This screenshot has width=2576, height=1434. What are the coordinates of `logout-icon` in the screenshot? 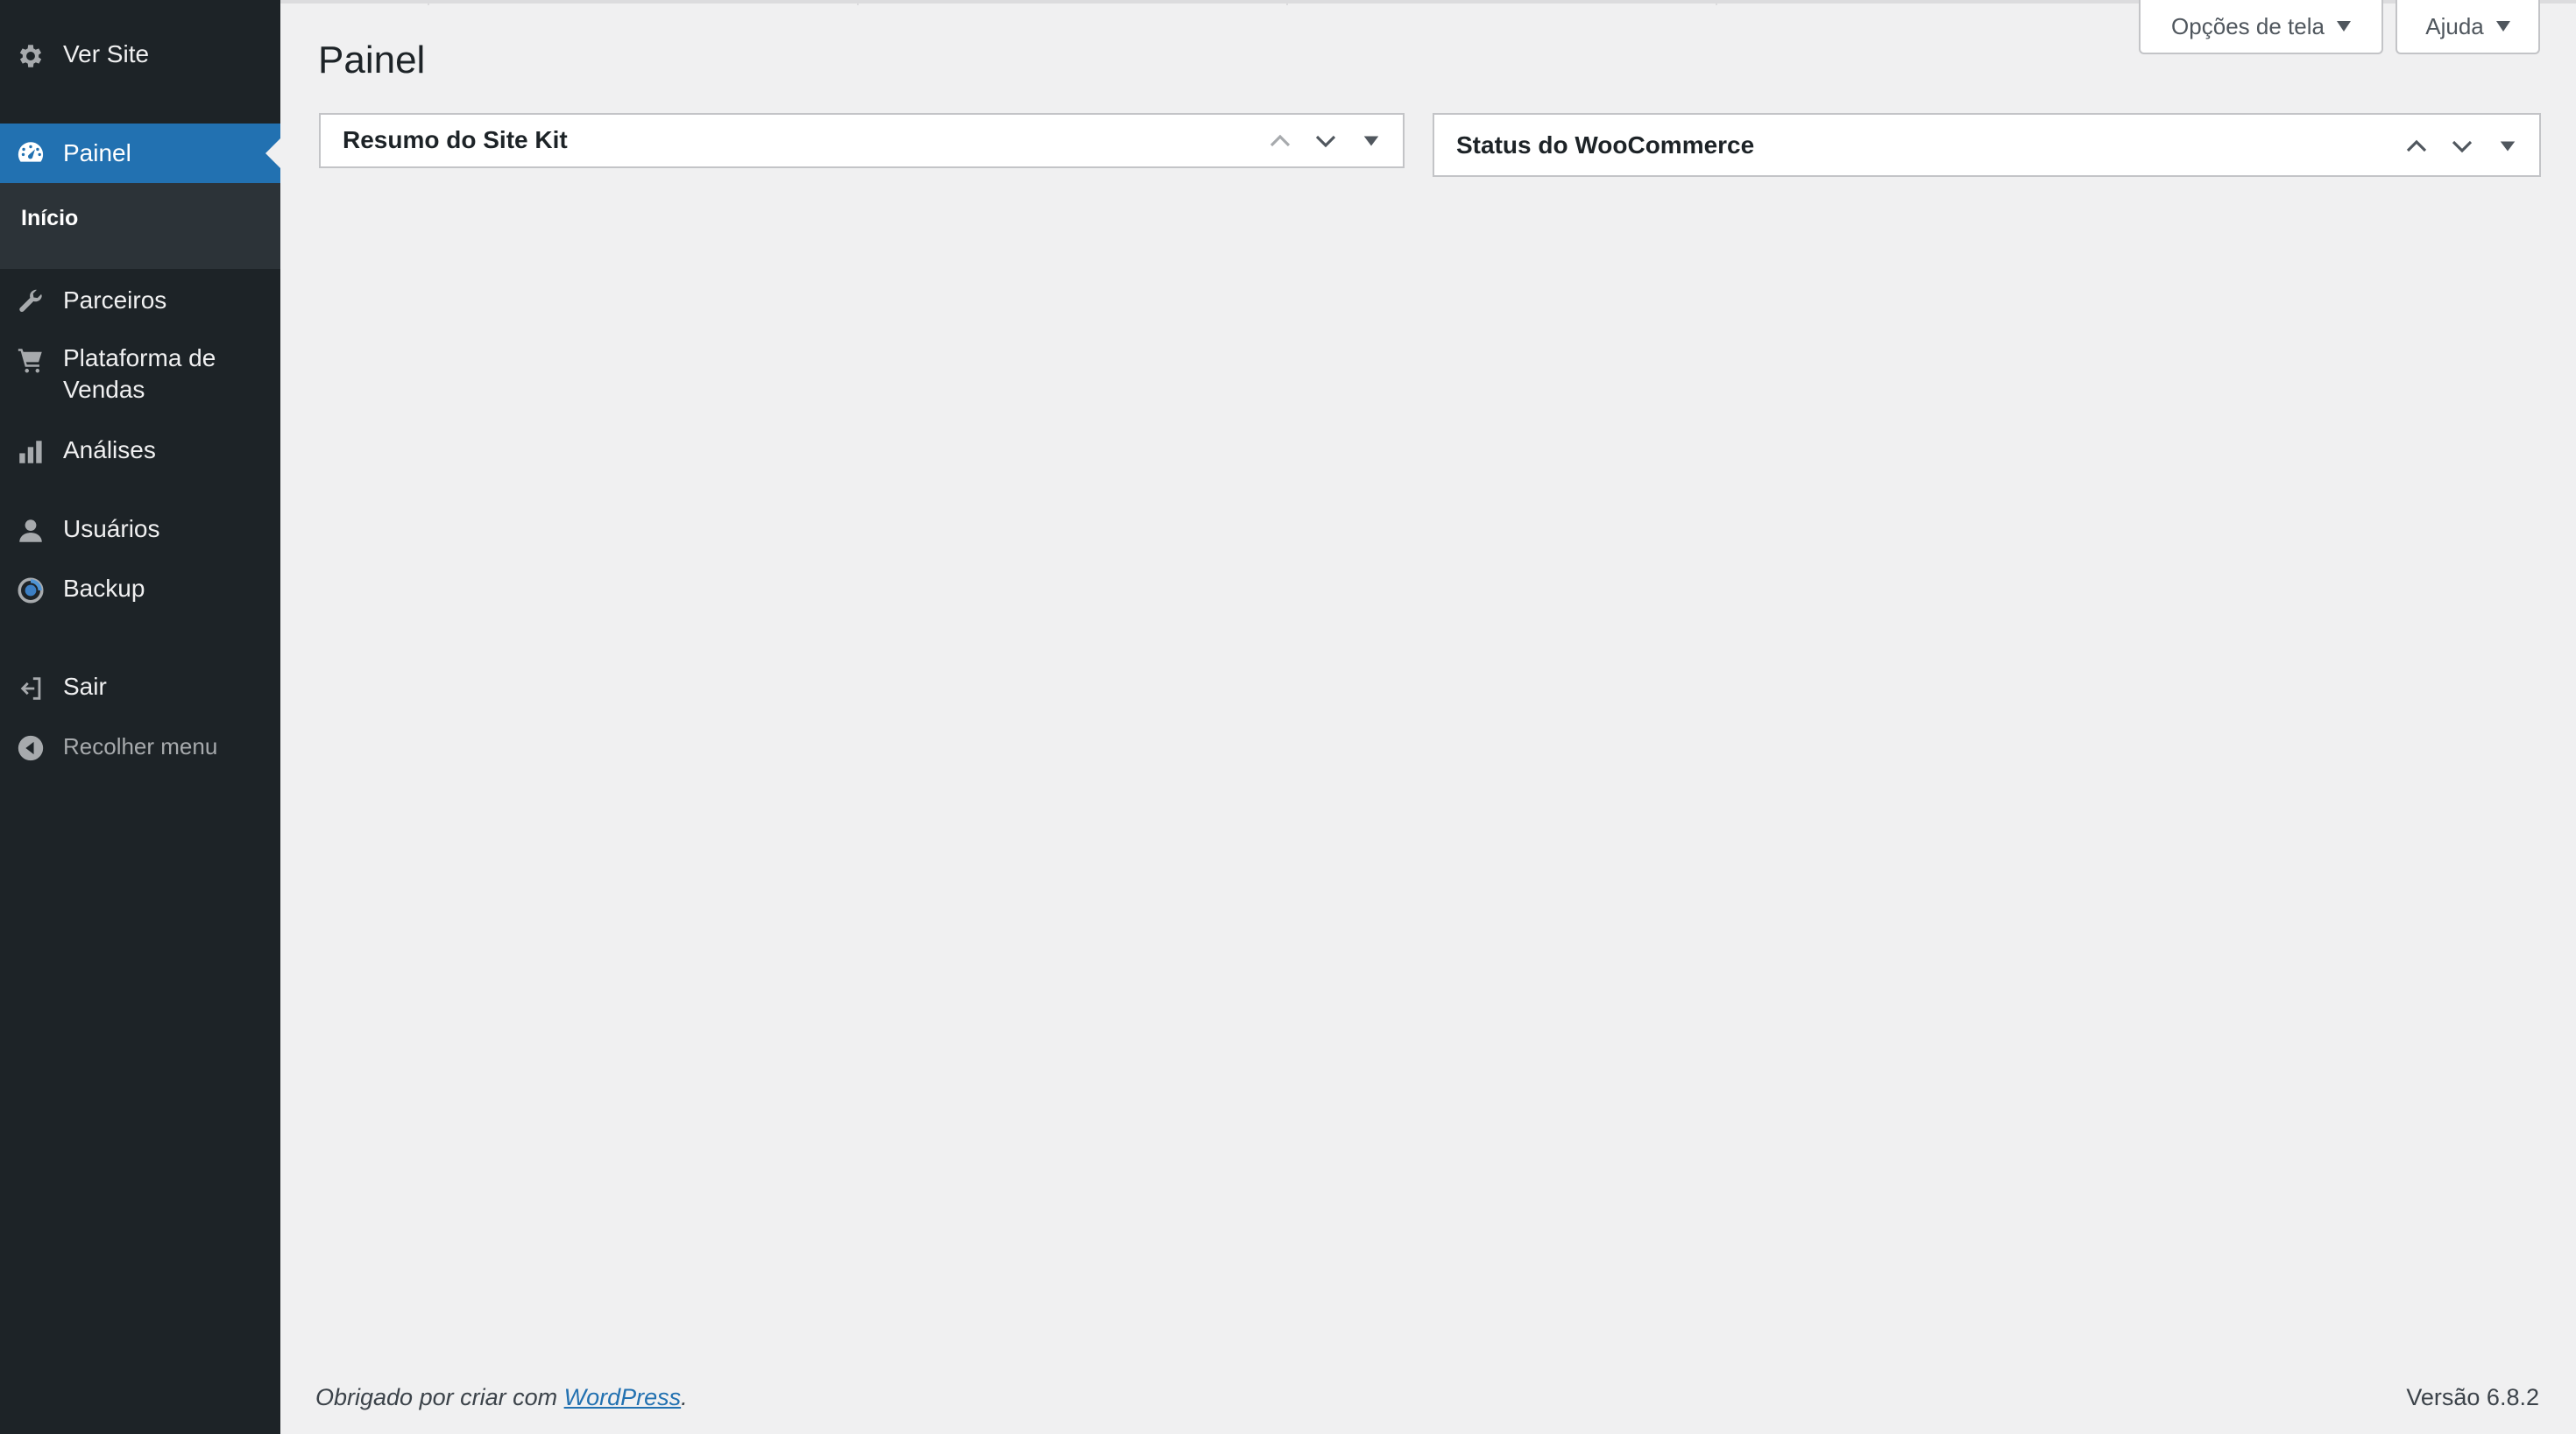 It's located at (30, 688).